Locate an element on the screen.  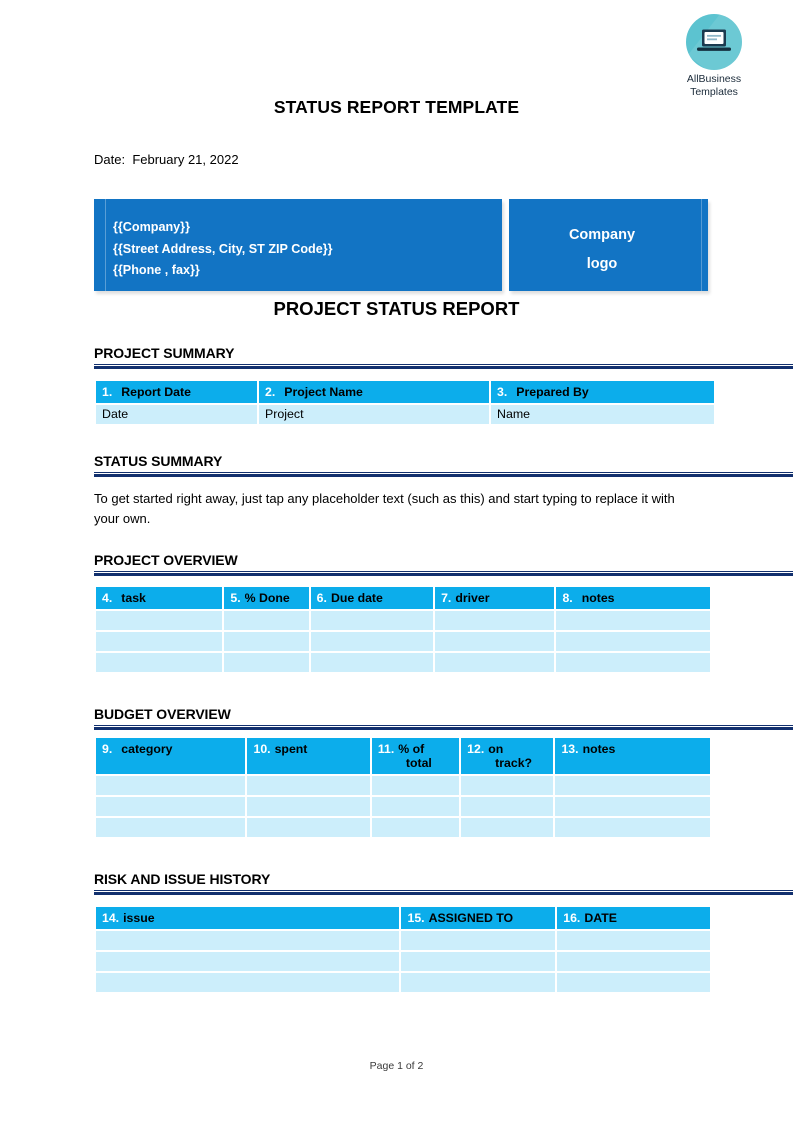
col-label: ASSIGNED TO is located at coordinates (471, 918).